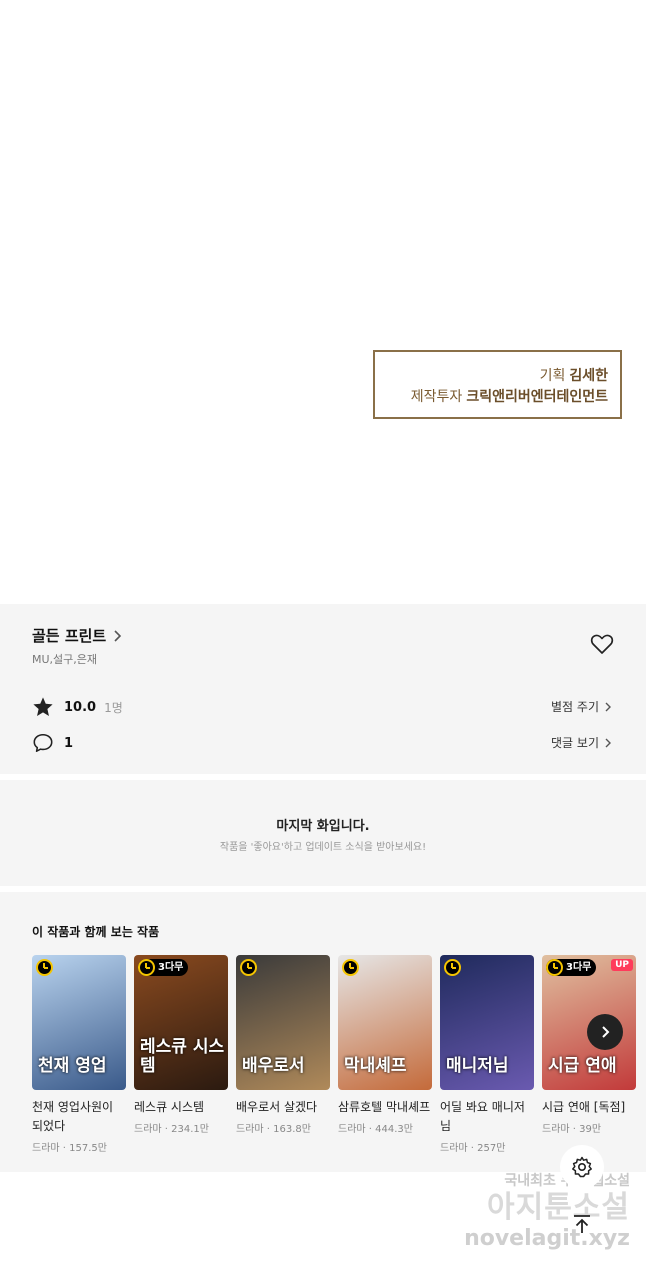  What do you see at coordinates (622, 965) in the screenshot?
I see `up-badge: UP` at bounding box center [622, 965].